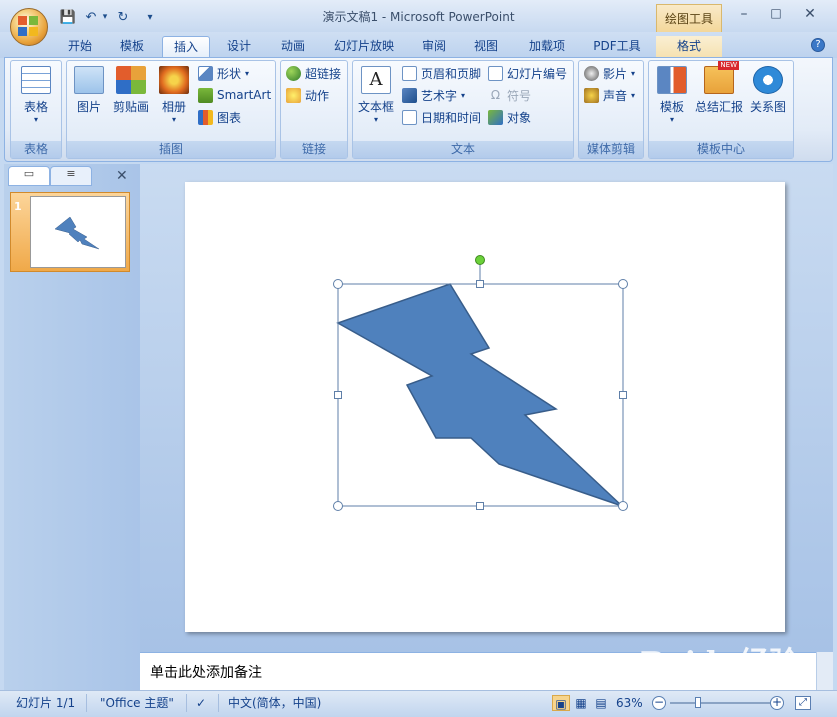 The height and width of the screenshot is (717, 837). Describe the element at coordinates (698, 702) in the screenshot. I see `zoom-slider-knob` at that location.